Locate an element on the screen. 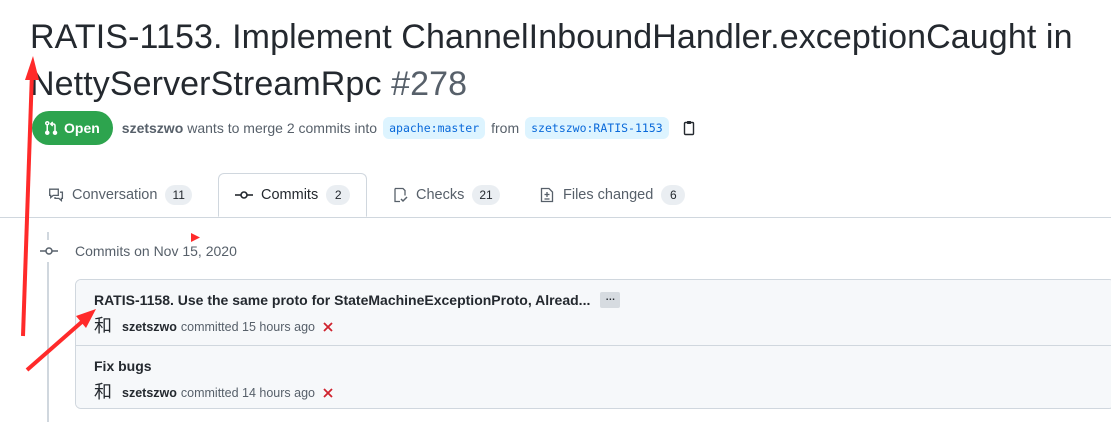 This screenshot has width=1111, height=434. tab-label: Files changed is located at coordinates (608, 195).